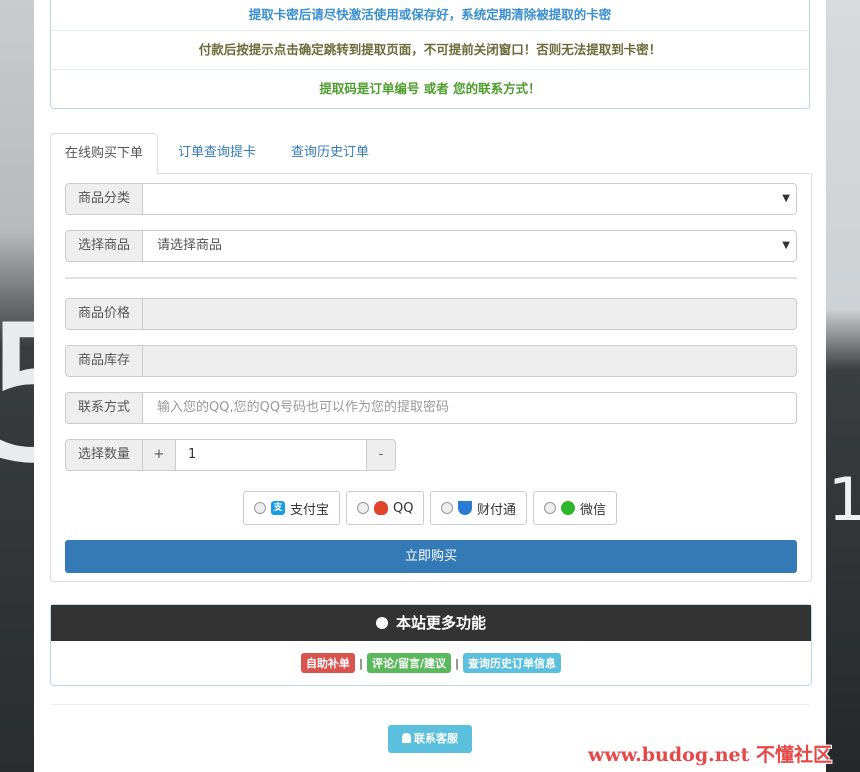 This screenshot has width=860, height=772. What do you see at coordinates (593, 510) in the screenshot?
I see `payment-label: 微信` at bounding box center [593, 510].